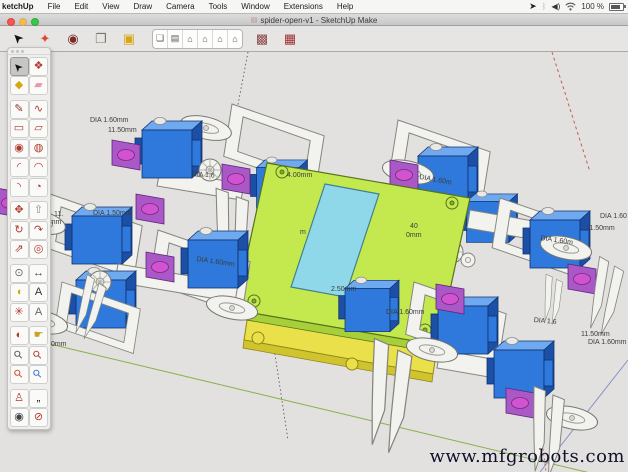 Image resolution: width=628 pixels, height=472 pixels. Describe the element at coordinates (19, 148) in the screenshot. I see `circle-tool: ◉` at that location.